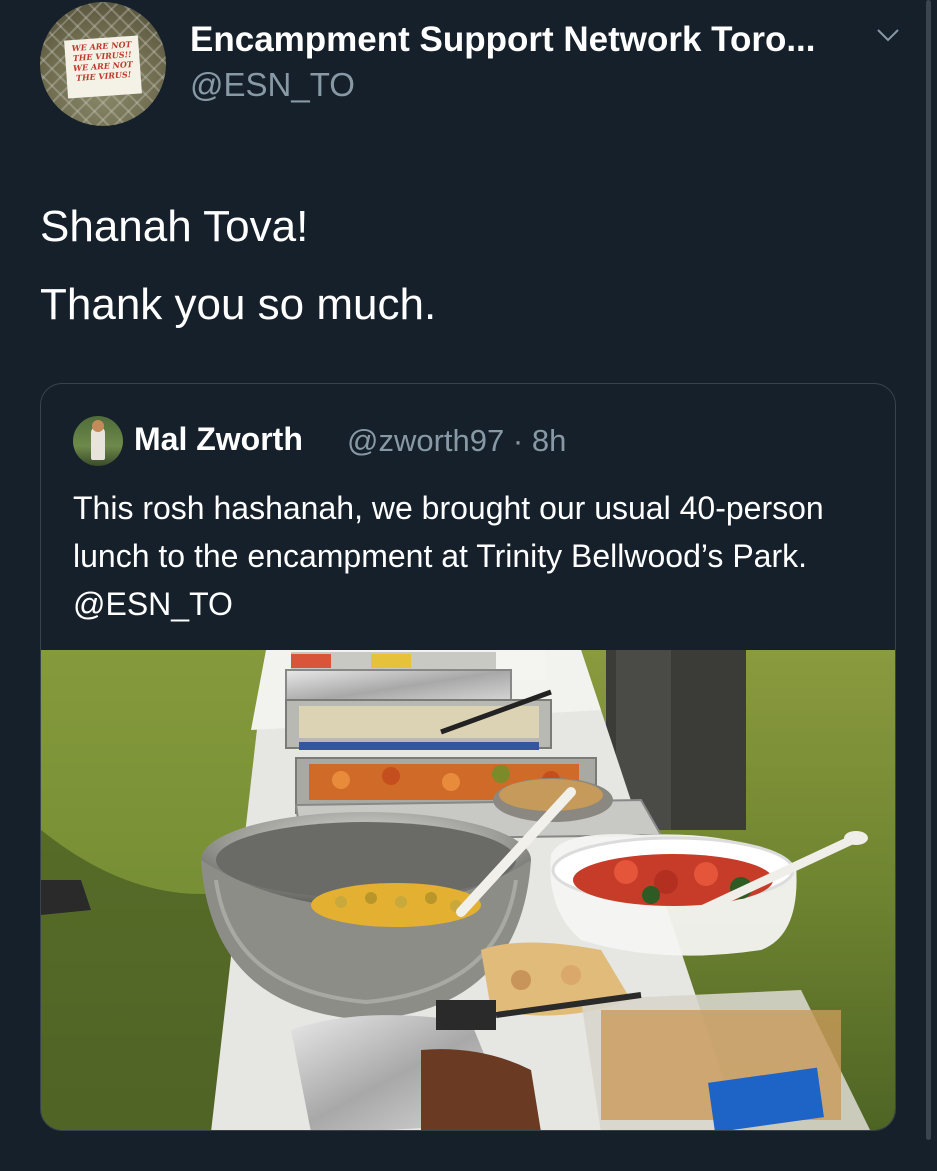 This screenshot has height=1171, width=937. I want to click on chevron-down-icon, so click(887, 36).